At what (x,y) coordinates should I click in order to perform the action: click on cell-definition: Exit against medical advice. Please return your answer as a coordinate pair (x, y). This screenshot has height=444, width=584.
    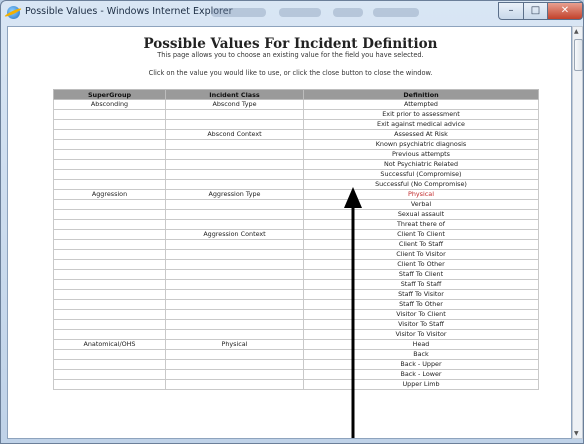
    Looking at the image, I should click on (421, 124).